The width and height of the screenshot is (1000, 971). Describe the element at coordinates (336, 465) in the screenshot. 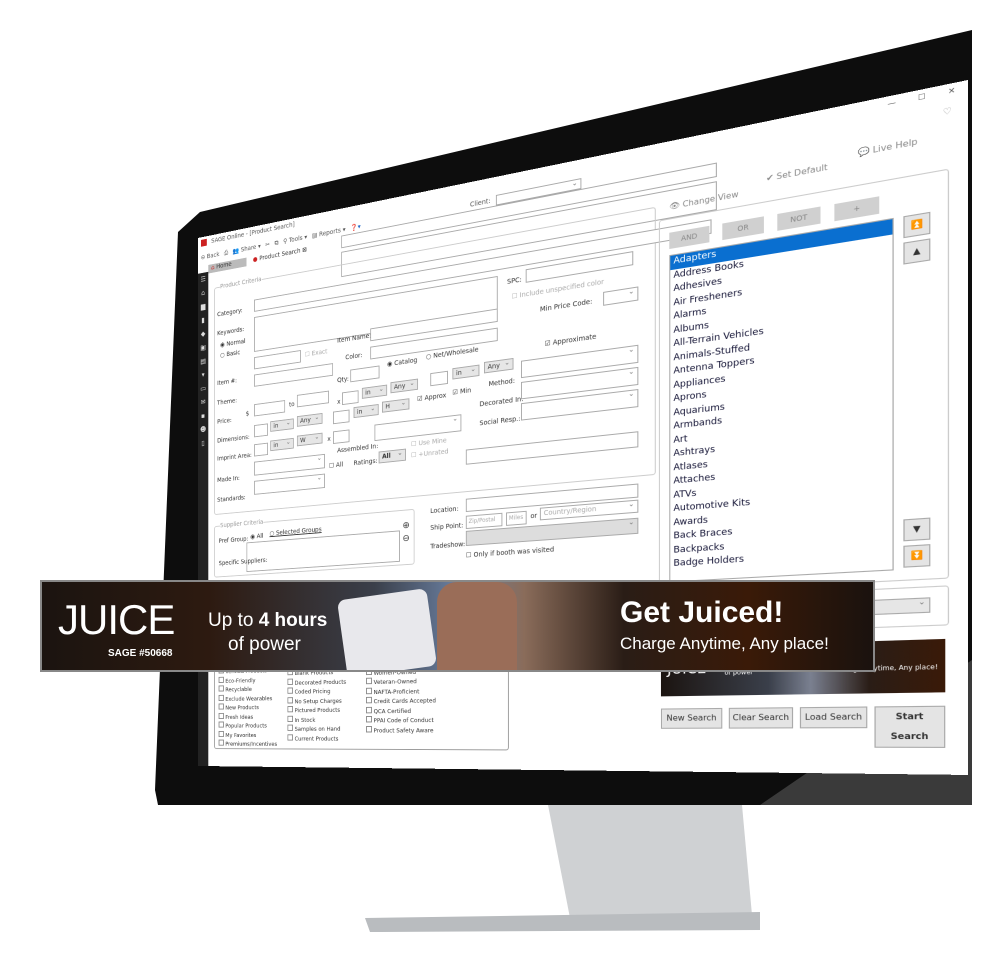

I see `all-checkbox: ☐ All` at that location.